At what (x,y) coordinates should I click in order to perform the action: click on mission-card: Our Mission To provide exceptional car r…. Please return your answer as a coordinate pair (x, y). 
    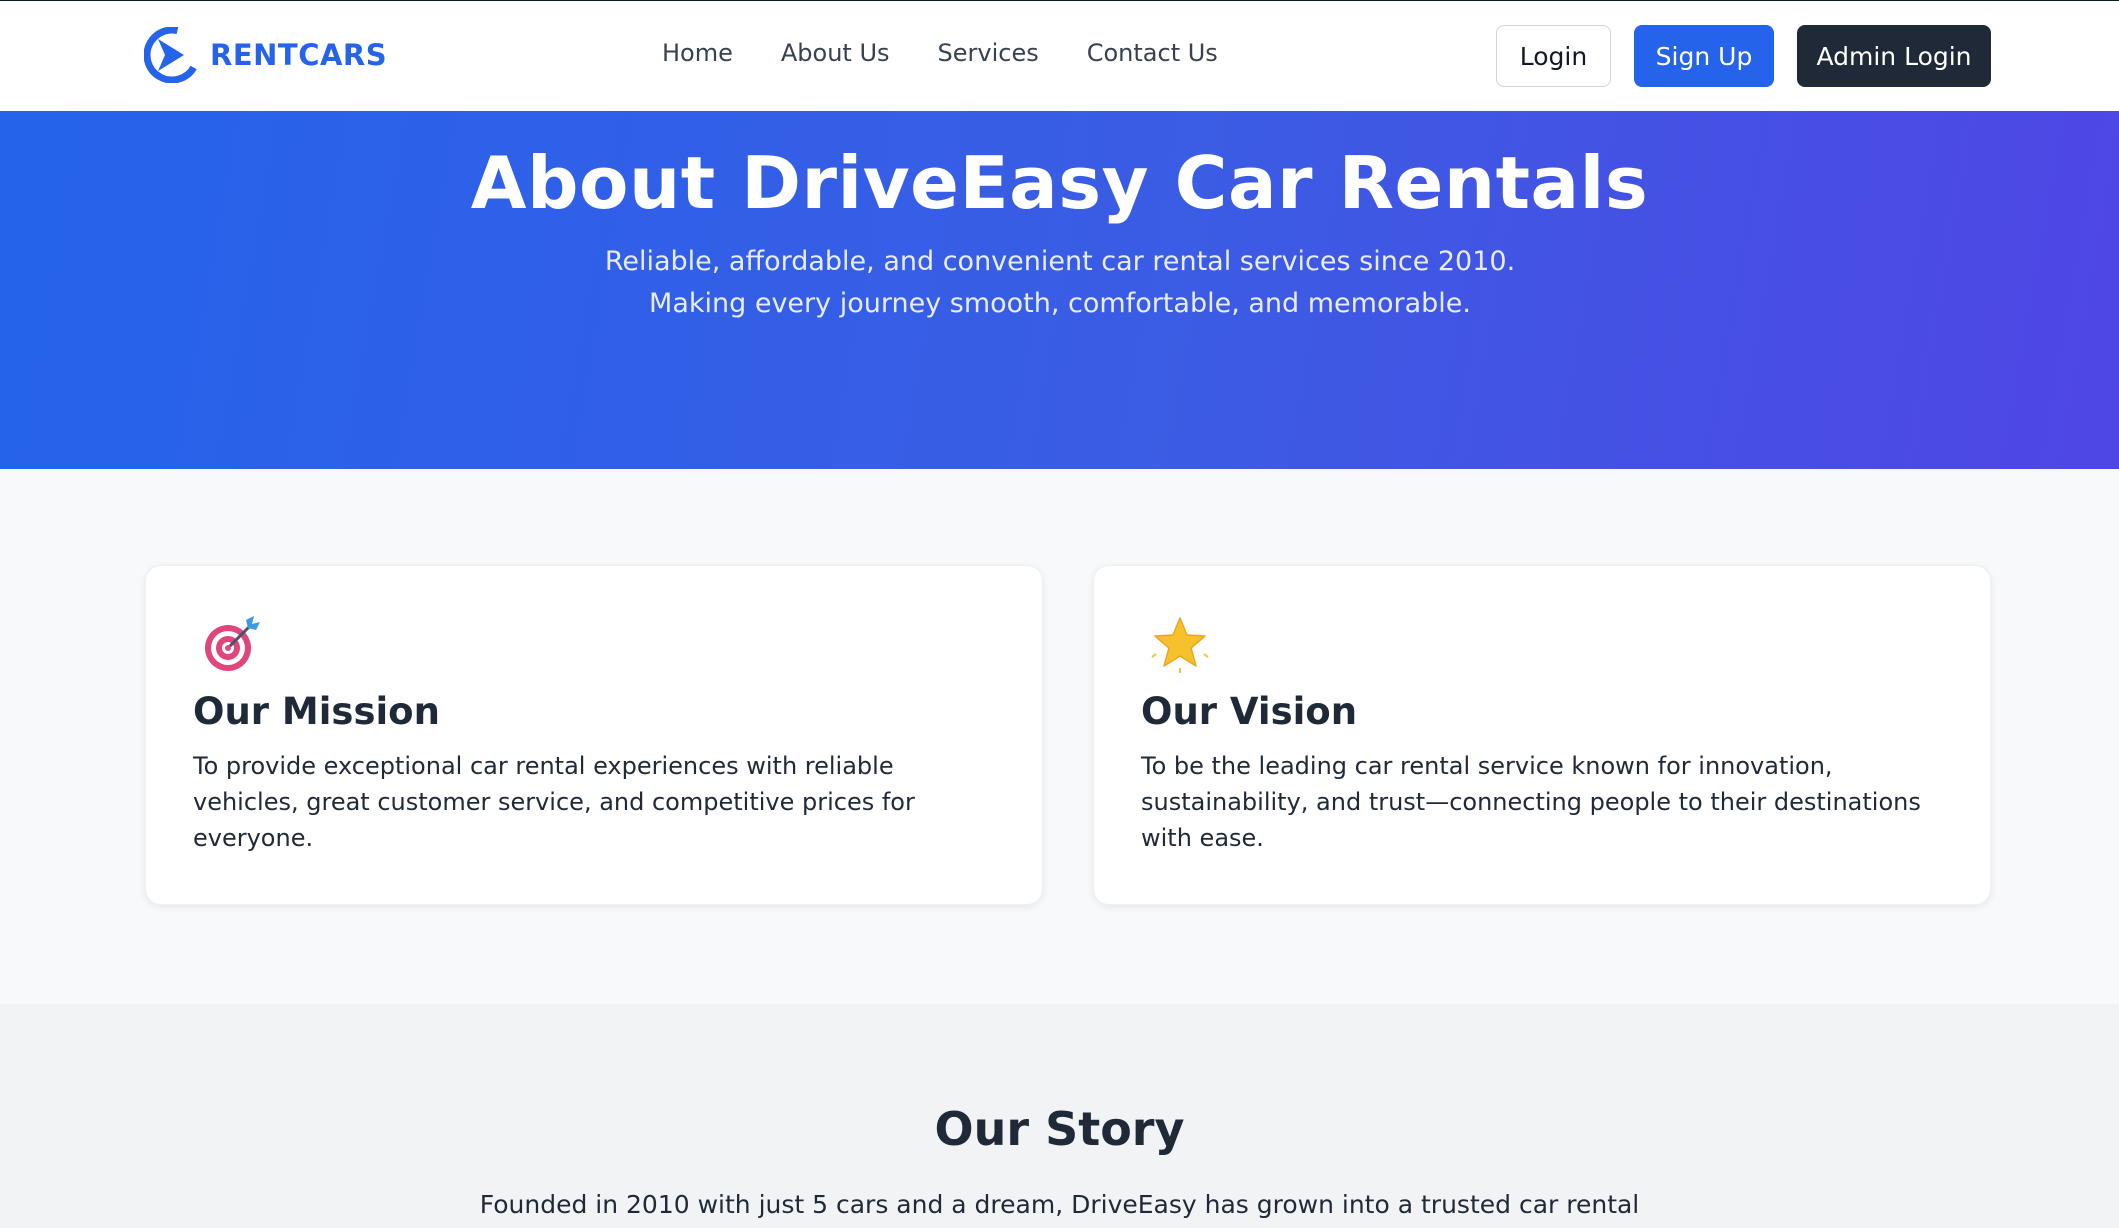
    Looking at the image, I should click on (594, 735).